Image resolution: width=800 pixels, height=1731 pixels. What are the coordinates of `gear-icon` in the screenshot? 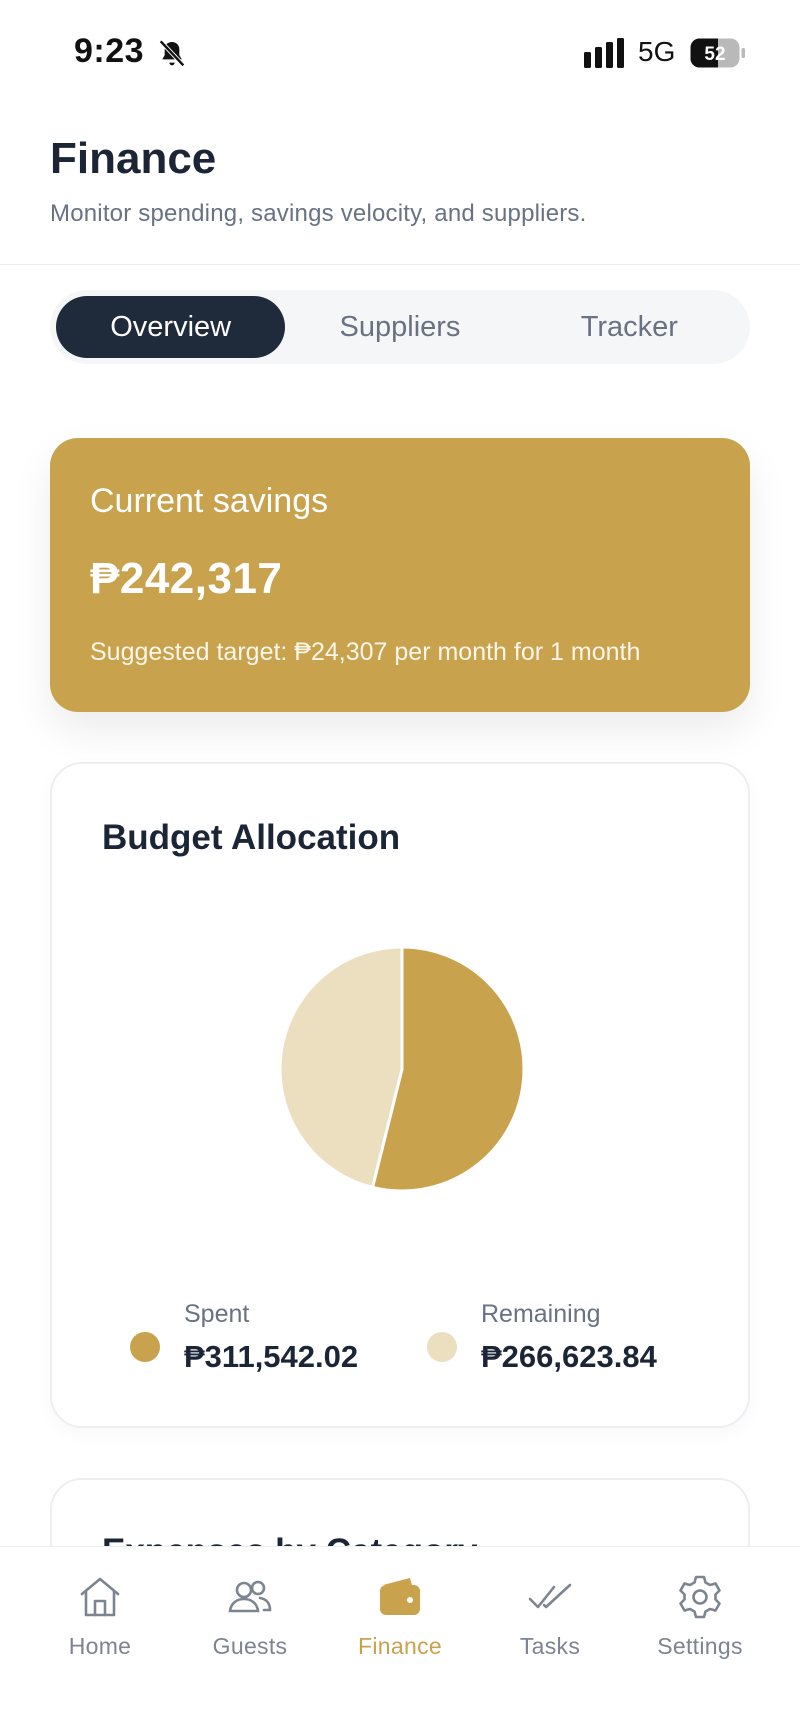 It's located at (700, 1597).